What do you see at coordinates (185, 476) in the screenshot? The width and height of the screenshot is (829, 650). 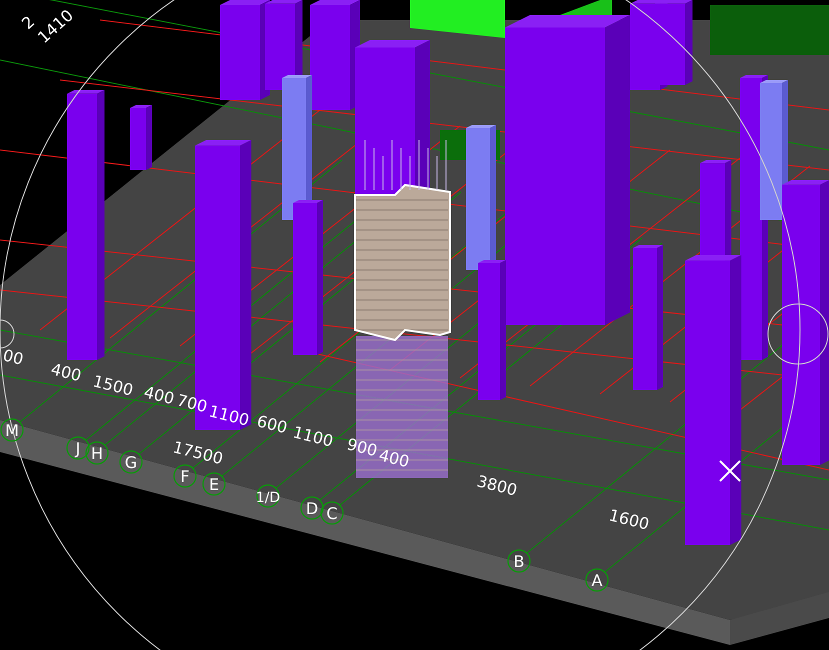 I see `grid-bubble: F` at bounding box center [185, 476].